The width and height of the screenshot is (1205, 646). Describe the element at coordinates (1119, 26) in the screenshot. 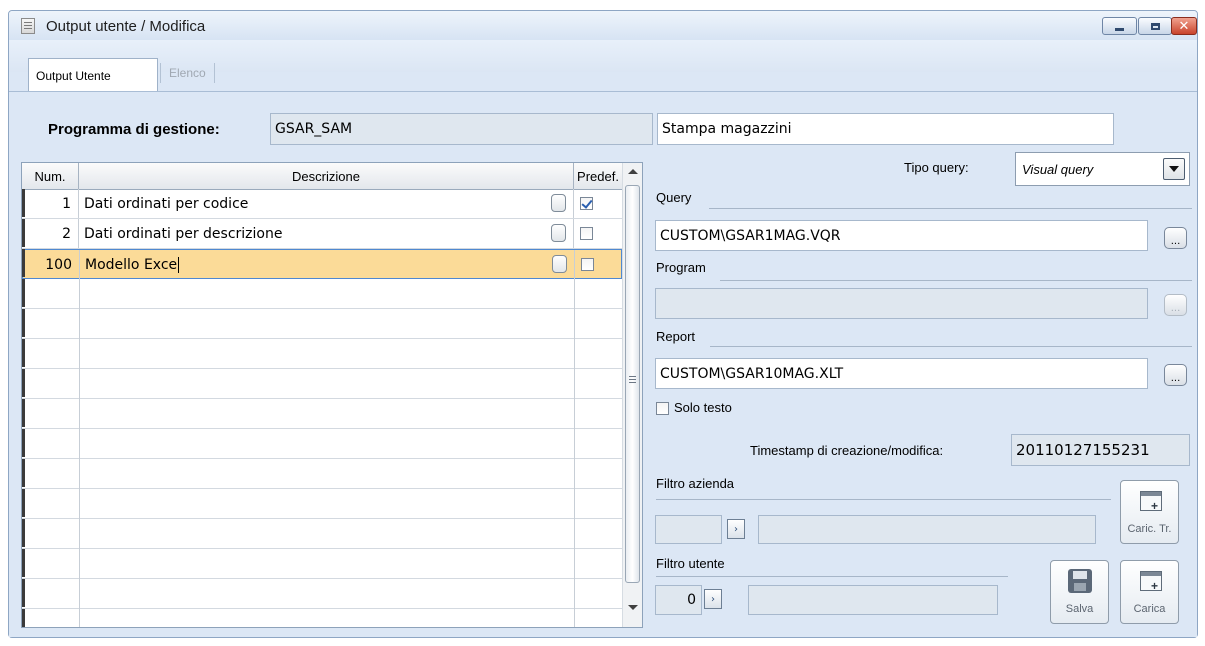

I see `minimize-button` at that location.